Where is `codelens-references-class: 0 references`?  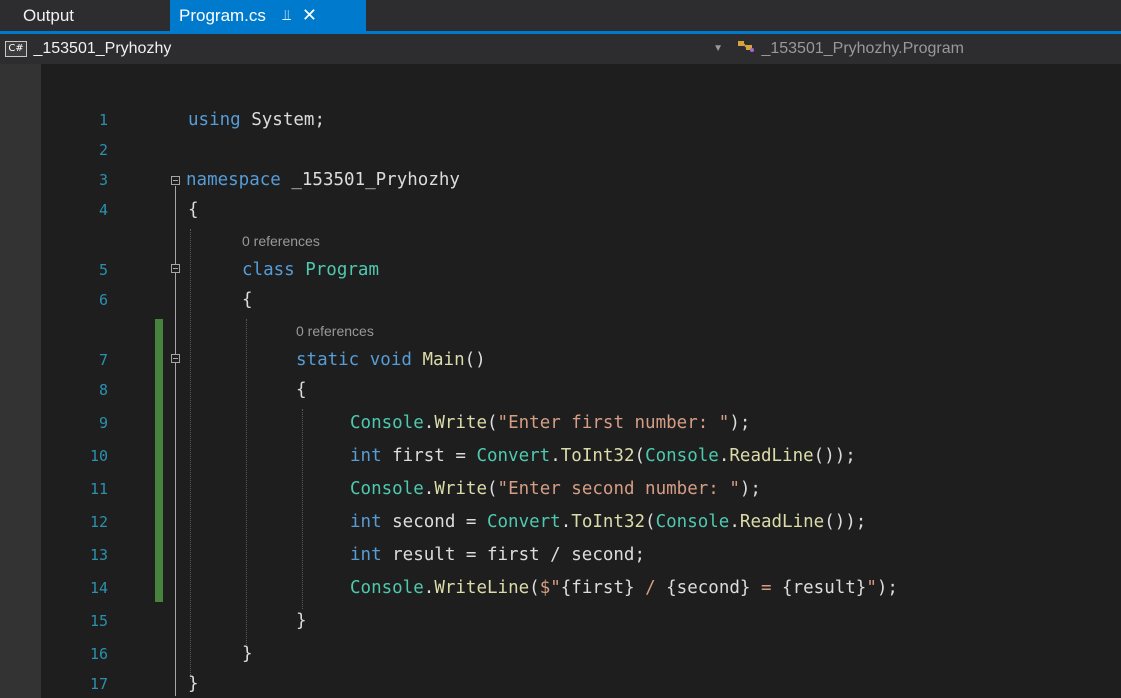 codelens-references-class: 0 references is located at coordinates (281, 241).